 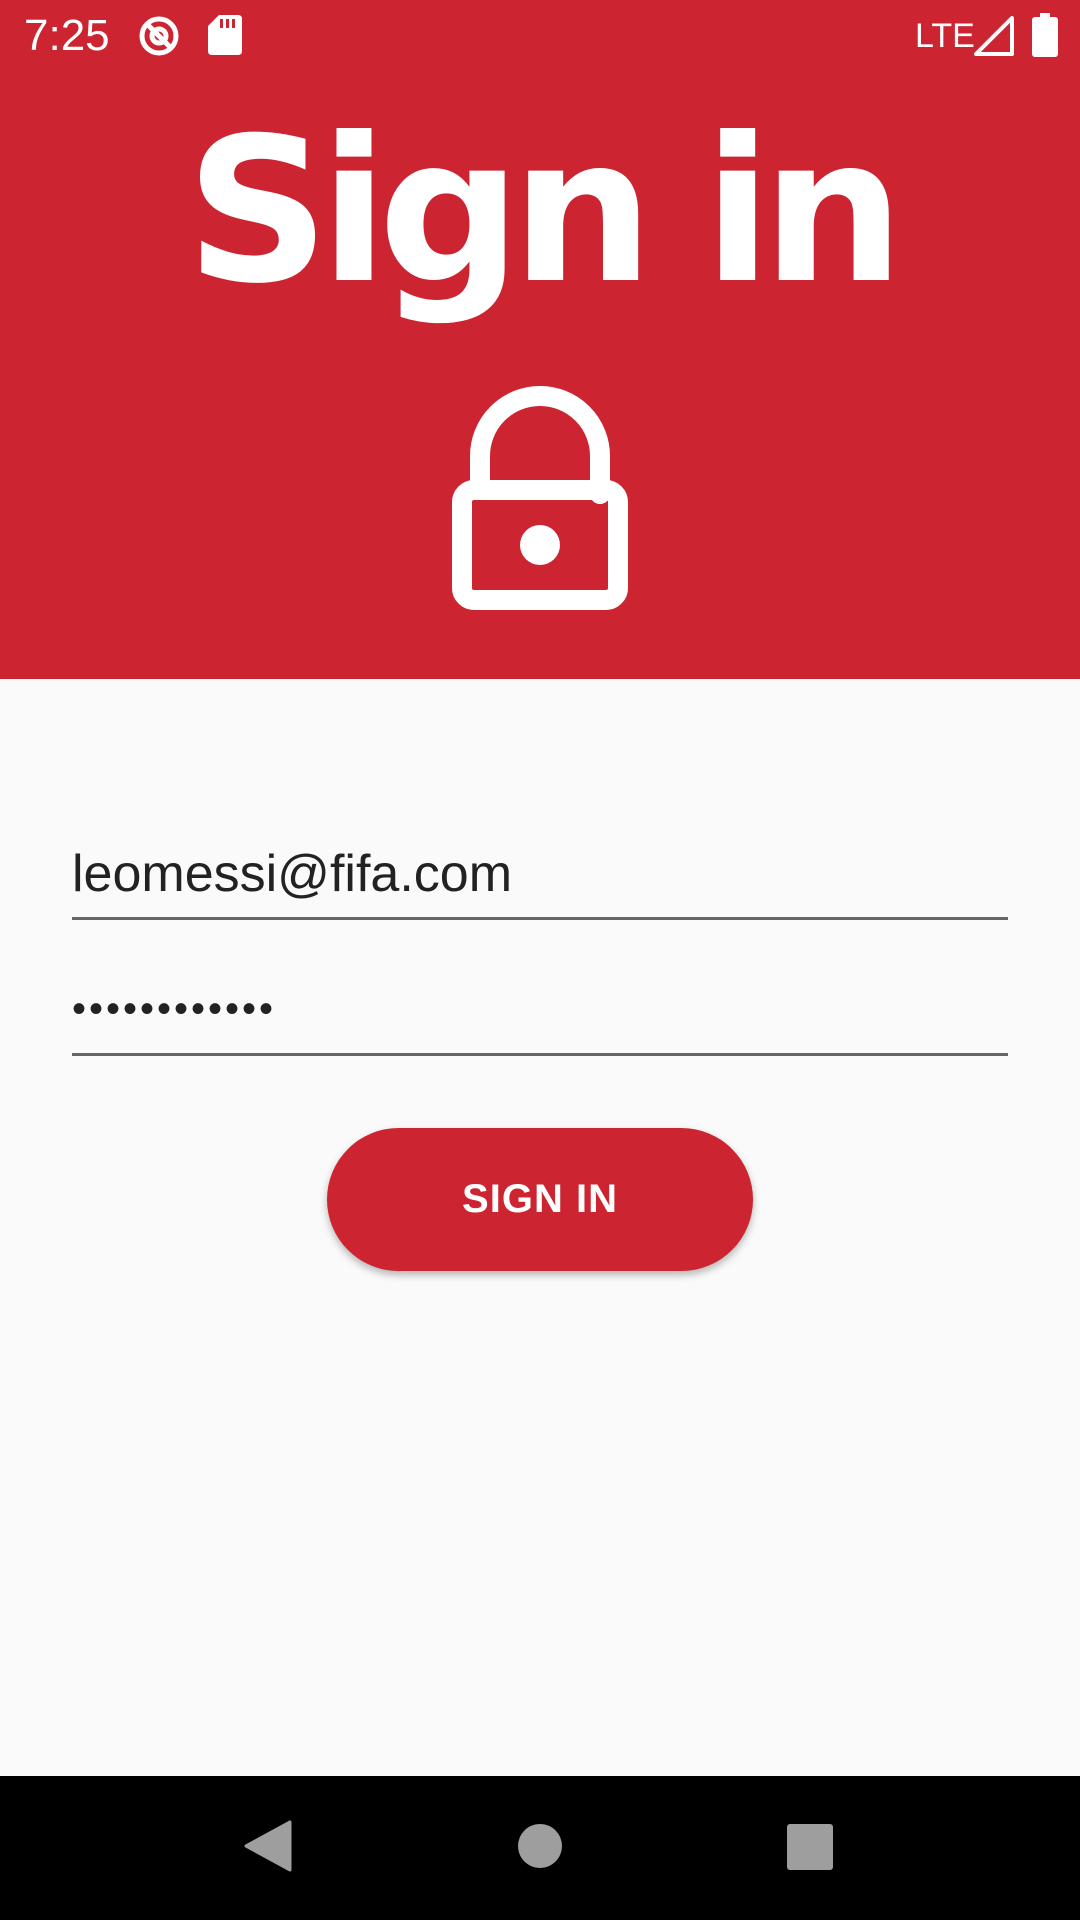 What do you see at coordinates (945, 36) in the screenshot?
I see `network-type: LTE` at bounding box center [945, 36].